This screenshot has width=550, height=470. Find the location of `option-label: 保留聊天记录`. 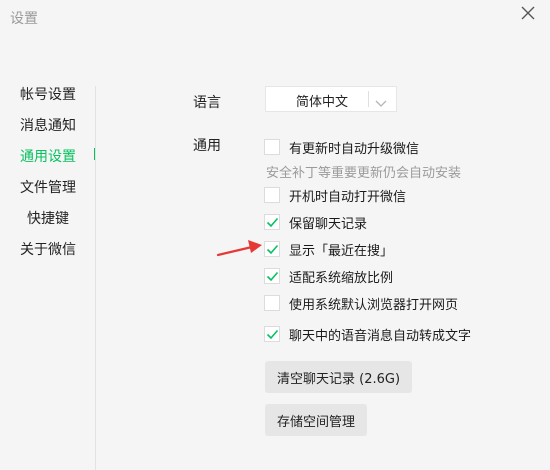

option-label: 保留聊天记录 is located at coordinates (328, 224).